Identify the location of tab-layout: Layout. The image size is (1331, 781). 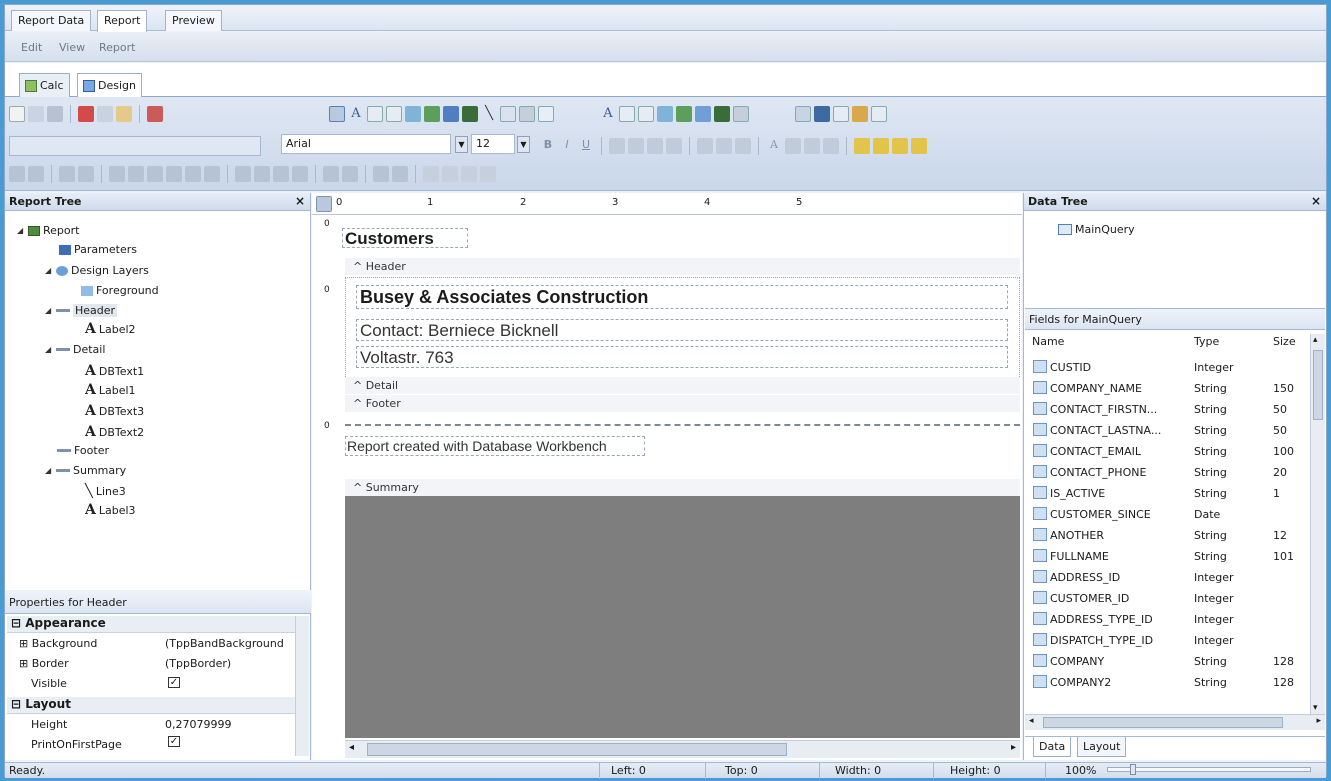
(1102, 747).